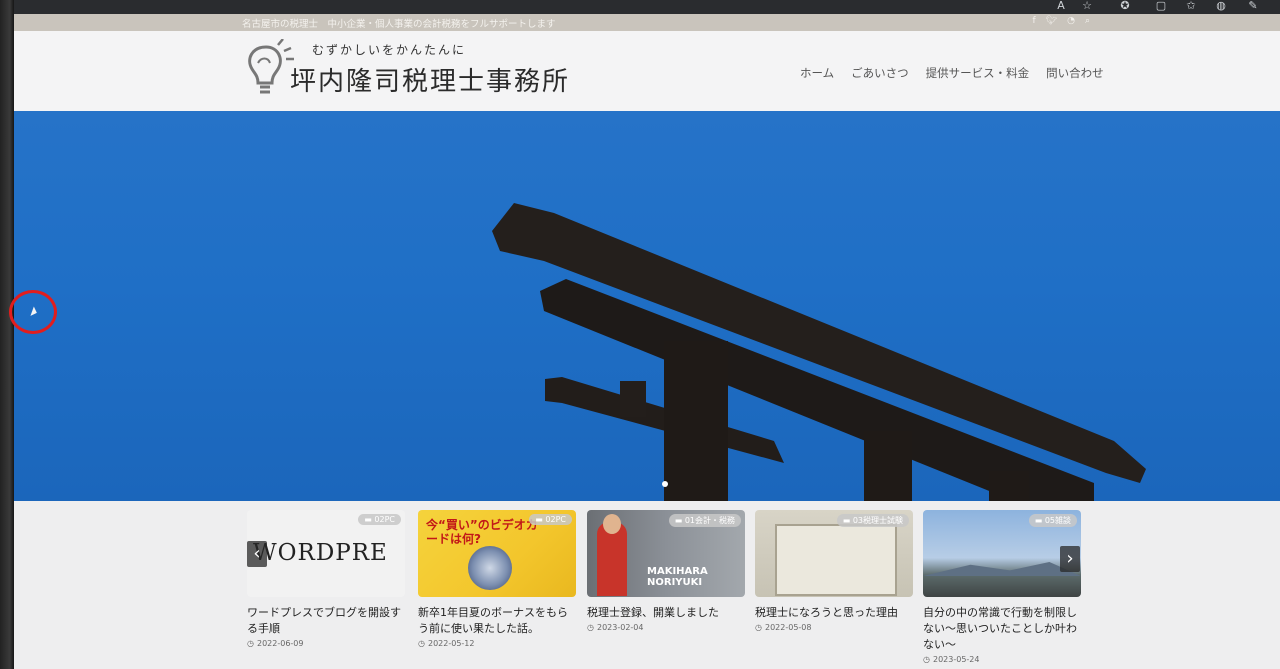  What do you see at coordinates (1002, 569) in the screenshot?
I see `mountain-landscape` at bounding box center [1002, 569].